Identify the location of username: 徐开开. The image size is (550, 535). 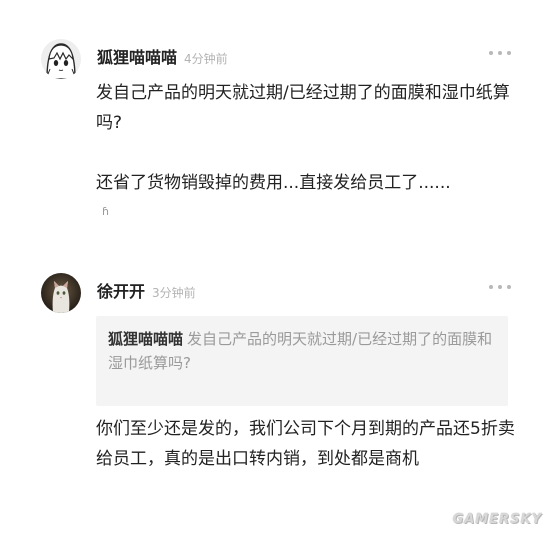
(121, 290).